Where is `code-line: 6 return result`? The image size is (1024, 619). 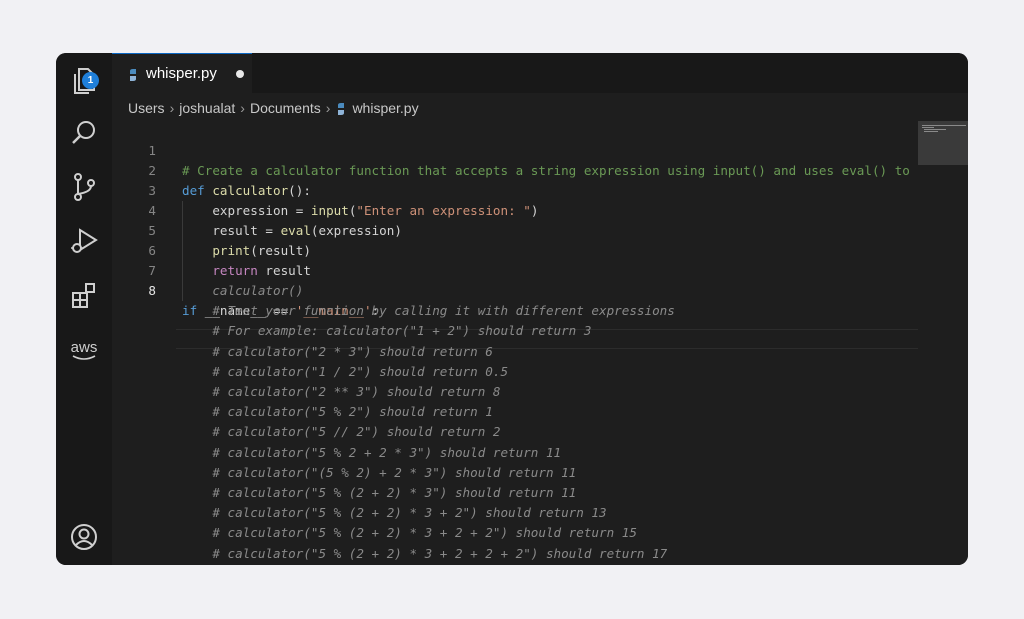
code-line: 6 return result is located at coordinates (211, 249).